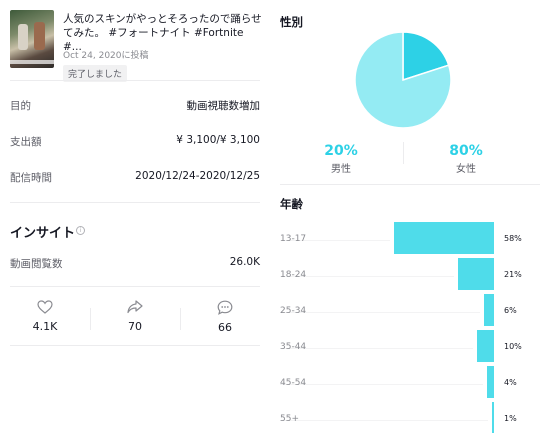  What do you see at coordinates (341, 169) in the screenshot?
I see `male-label: 男性` at bounding box center [341, 169].